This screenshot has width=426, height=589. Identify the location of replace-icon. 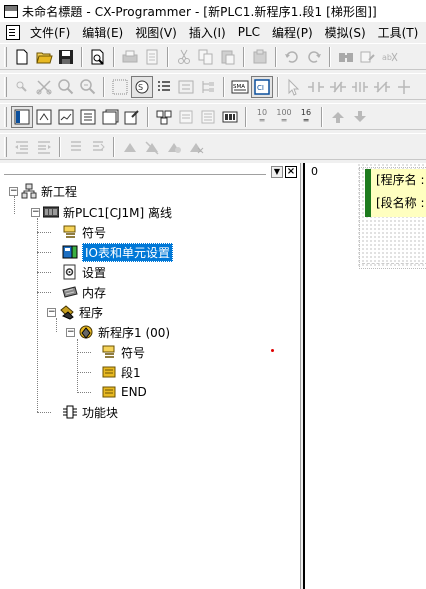
(368, 57).